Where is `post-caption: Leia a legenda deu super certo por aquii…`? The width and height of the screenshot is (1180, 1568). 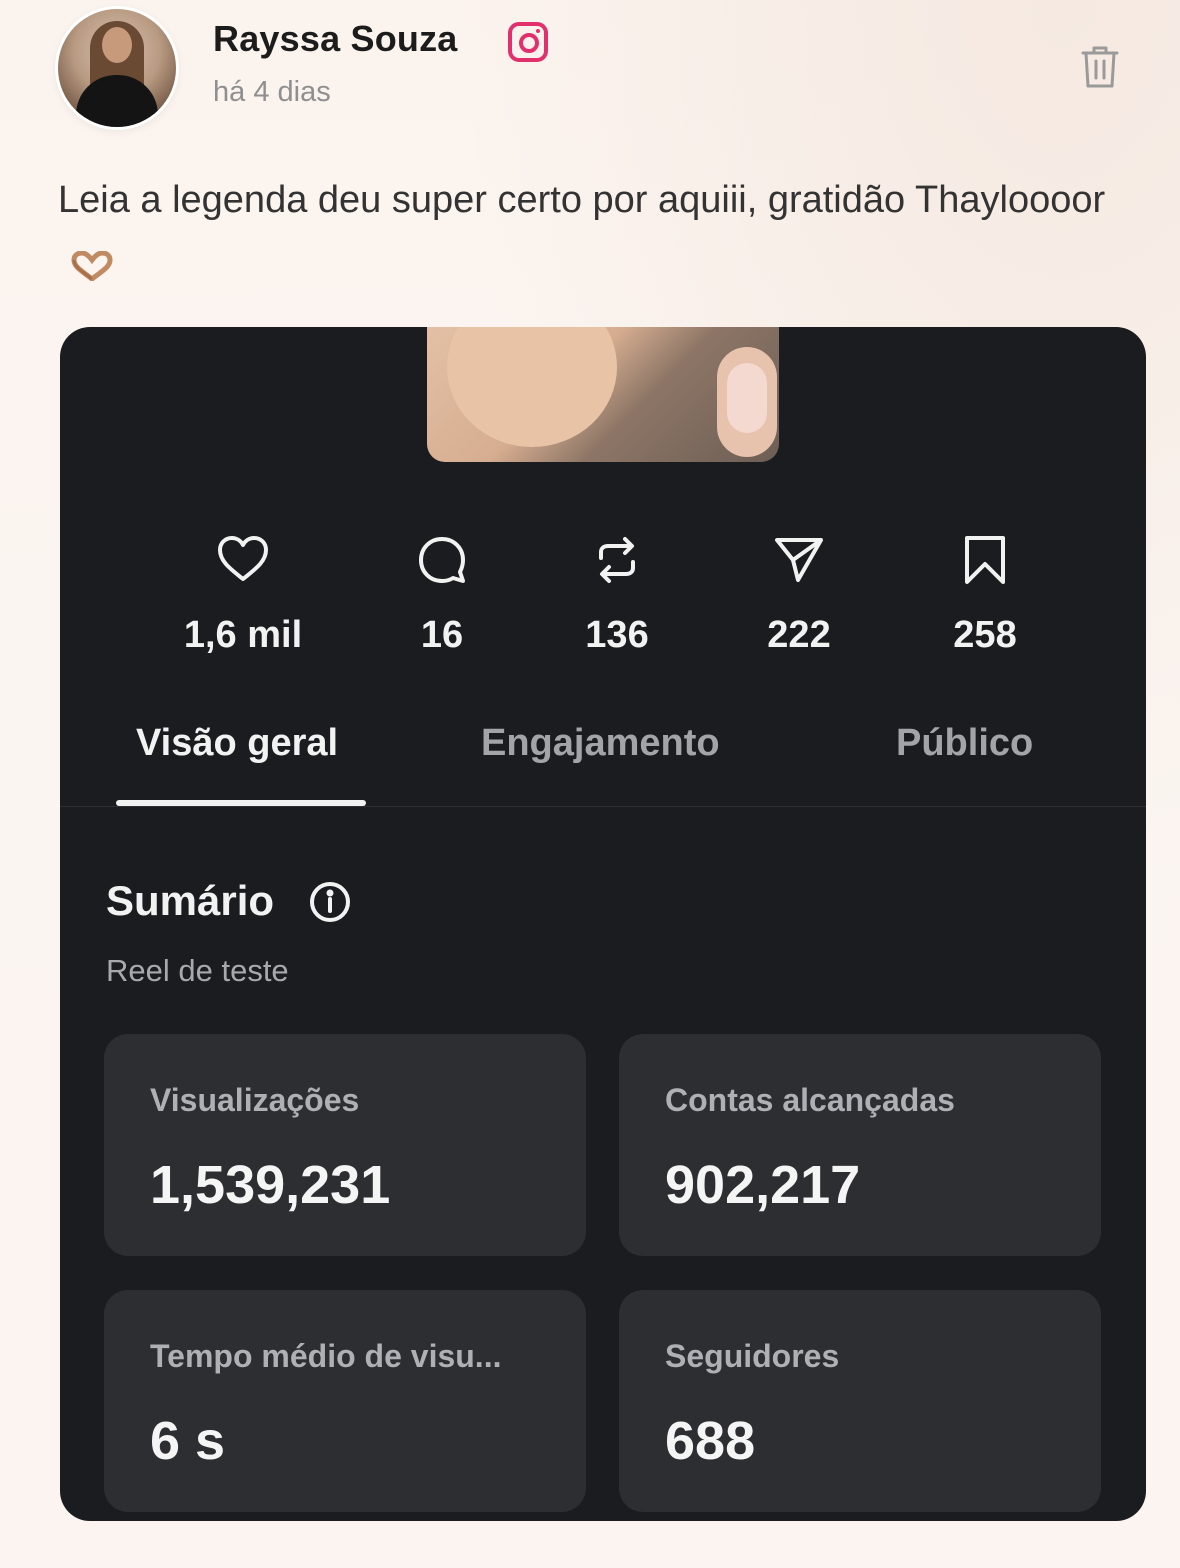 post-caption: Leia a legenda deu super certo por aquii… is located at coordinates (588, 232).